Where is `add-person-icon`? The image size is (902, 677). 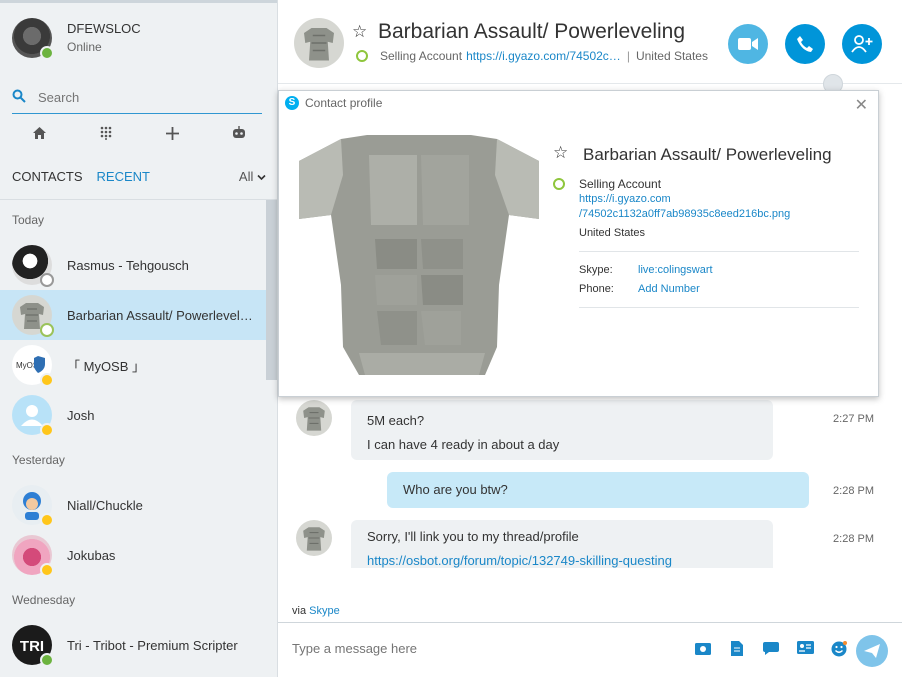 add-person-icon is located at coordinates (862, 44).